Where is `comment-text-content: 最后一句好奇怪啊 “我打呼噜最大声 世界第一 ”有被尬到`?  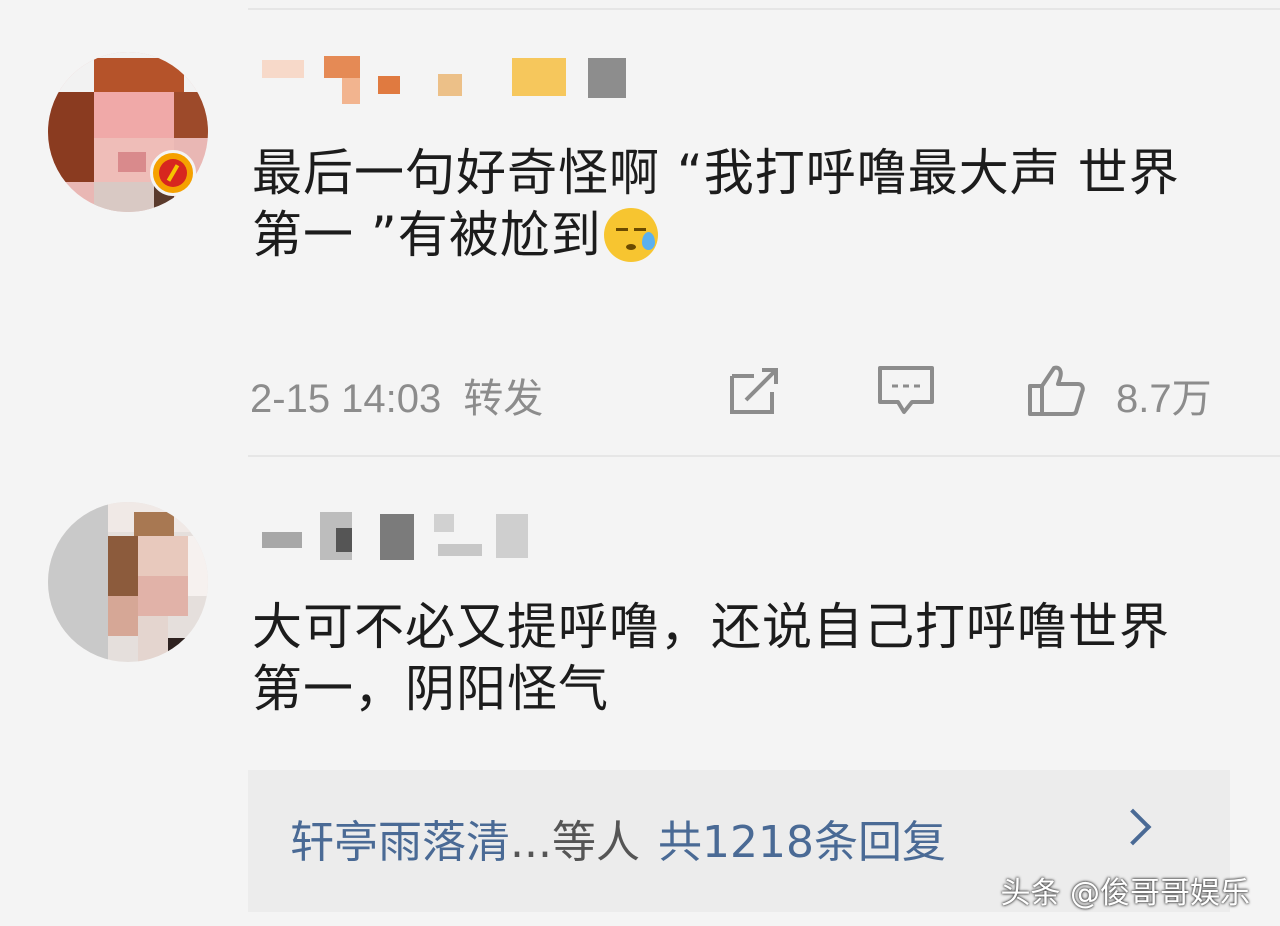
comment-text-content: 最后一句好奇怪啊 “我打呼噜最大声 世界第一 ”有被尬到 is located at coordinates (716, 204).